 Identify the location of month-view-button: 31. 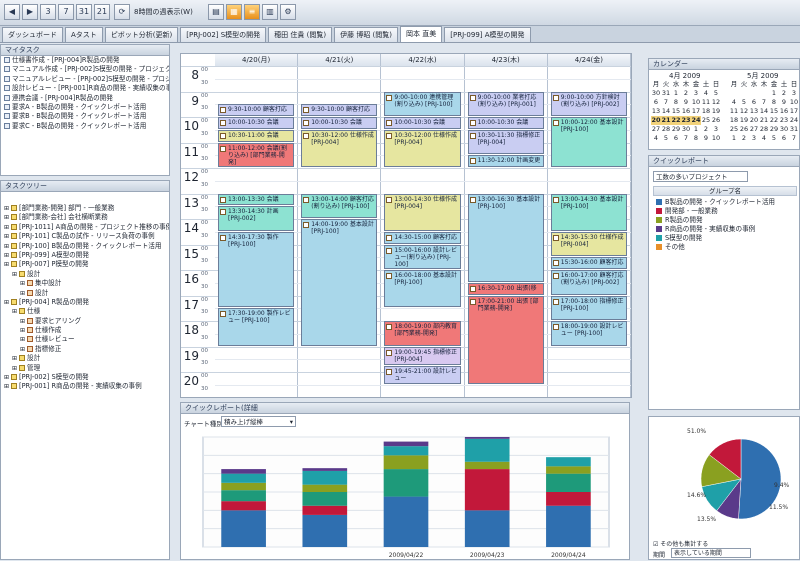
(84, 12).